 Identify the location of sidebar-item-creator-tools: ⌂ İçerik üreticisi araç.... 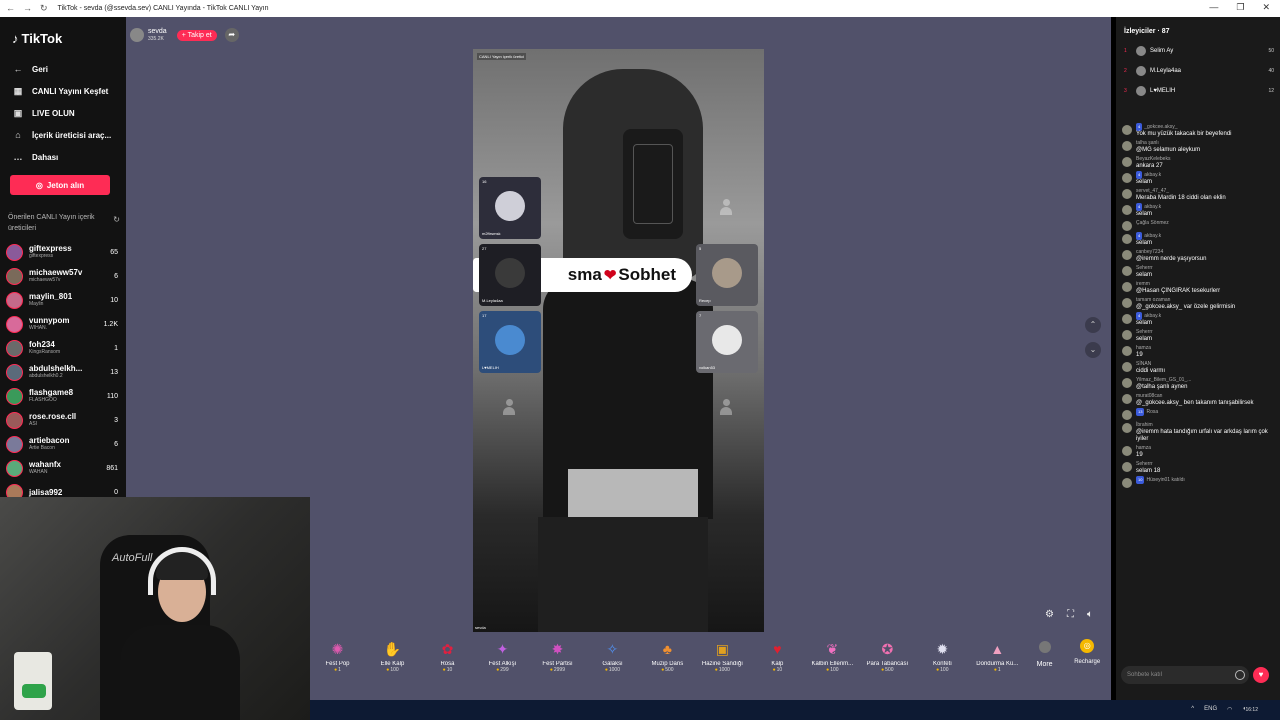
(67, 135).